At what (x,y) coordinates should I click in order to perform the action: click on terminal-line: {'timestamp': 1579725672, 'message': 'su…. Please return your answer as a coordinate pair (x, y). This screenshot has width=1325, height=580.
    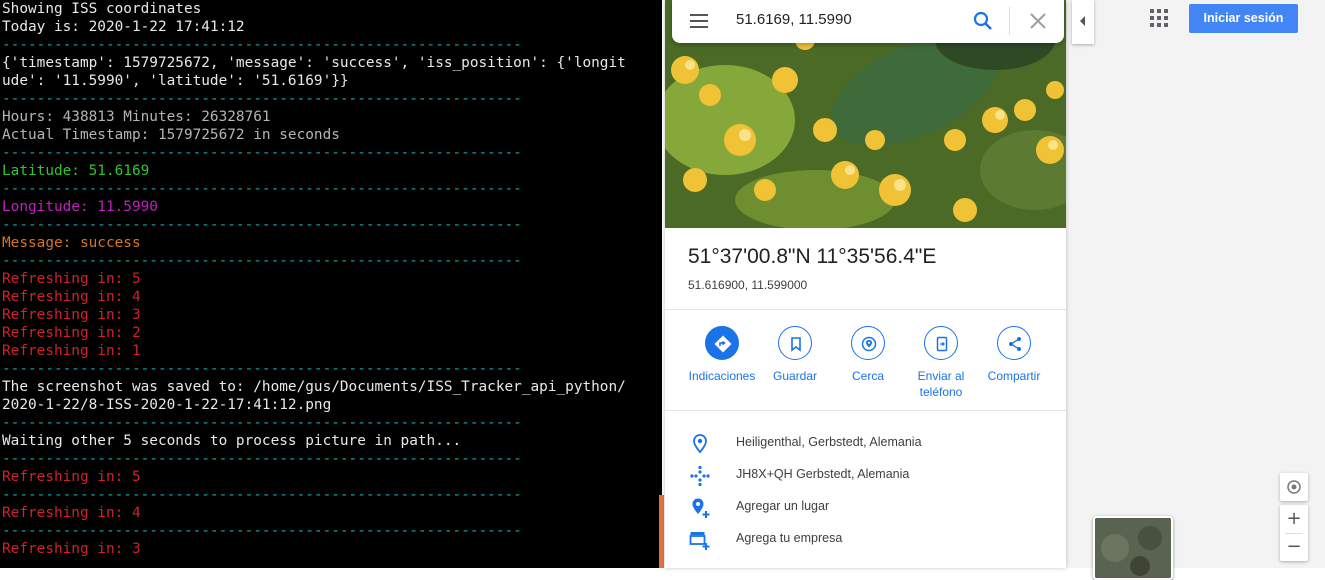
    Looking at the image, I should click on (314, 63).